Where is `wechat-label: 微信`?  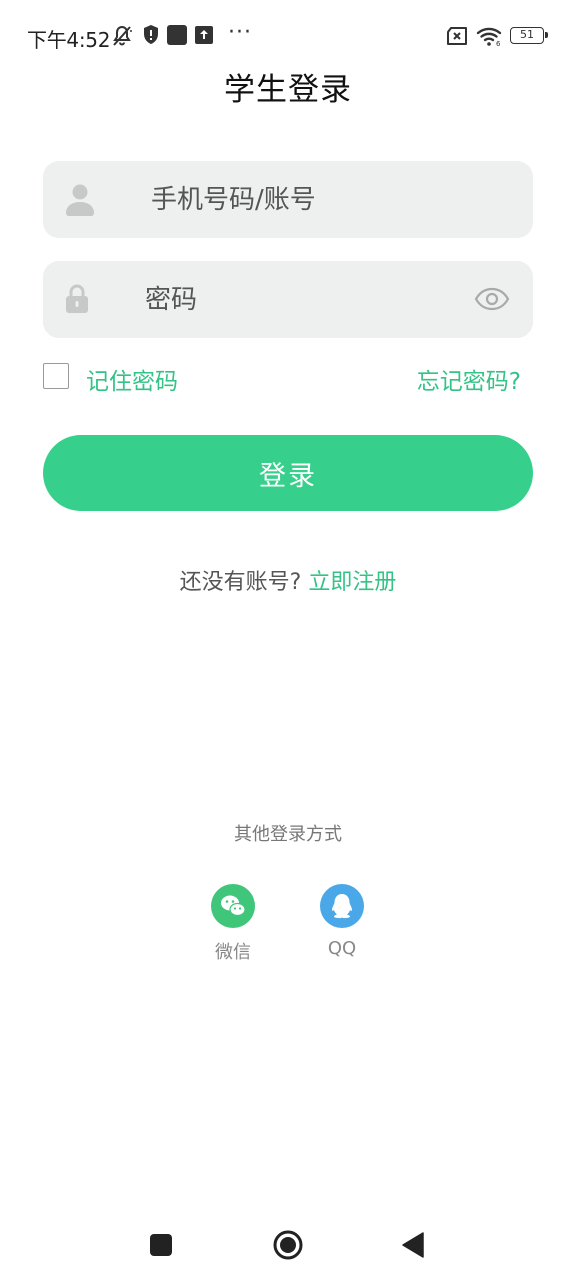
wechat-label: 微信 is located at coordinates (233, 952).